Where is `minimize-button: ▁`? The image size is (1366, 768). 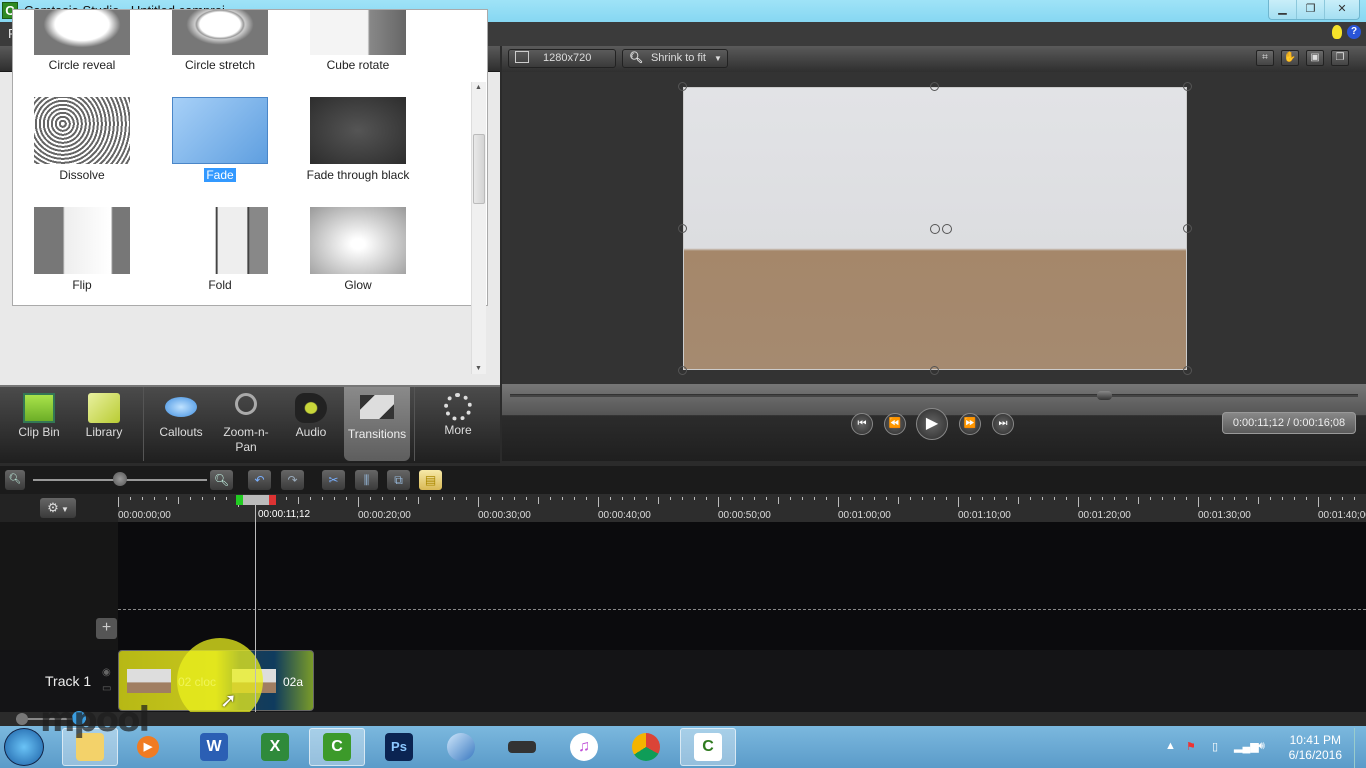
minimize-button: ▁ is located at coordinates (1283, 9).